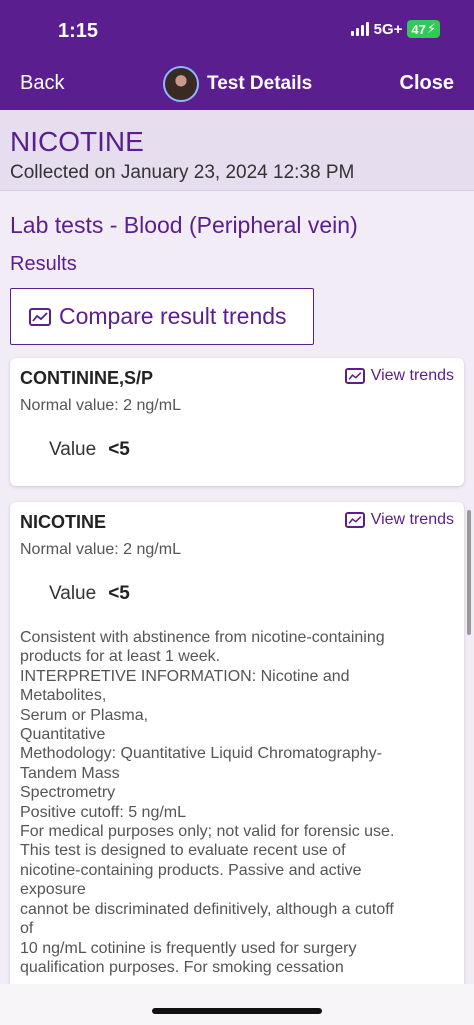 The image size is (474, 1025). I want to click on page-title: Test Details, so click(260, 83).